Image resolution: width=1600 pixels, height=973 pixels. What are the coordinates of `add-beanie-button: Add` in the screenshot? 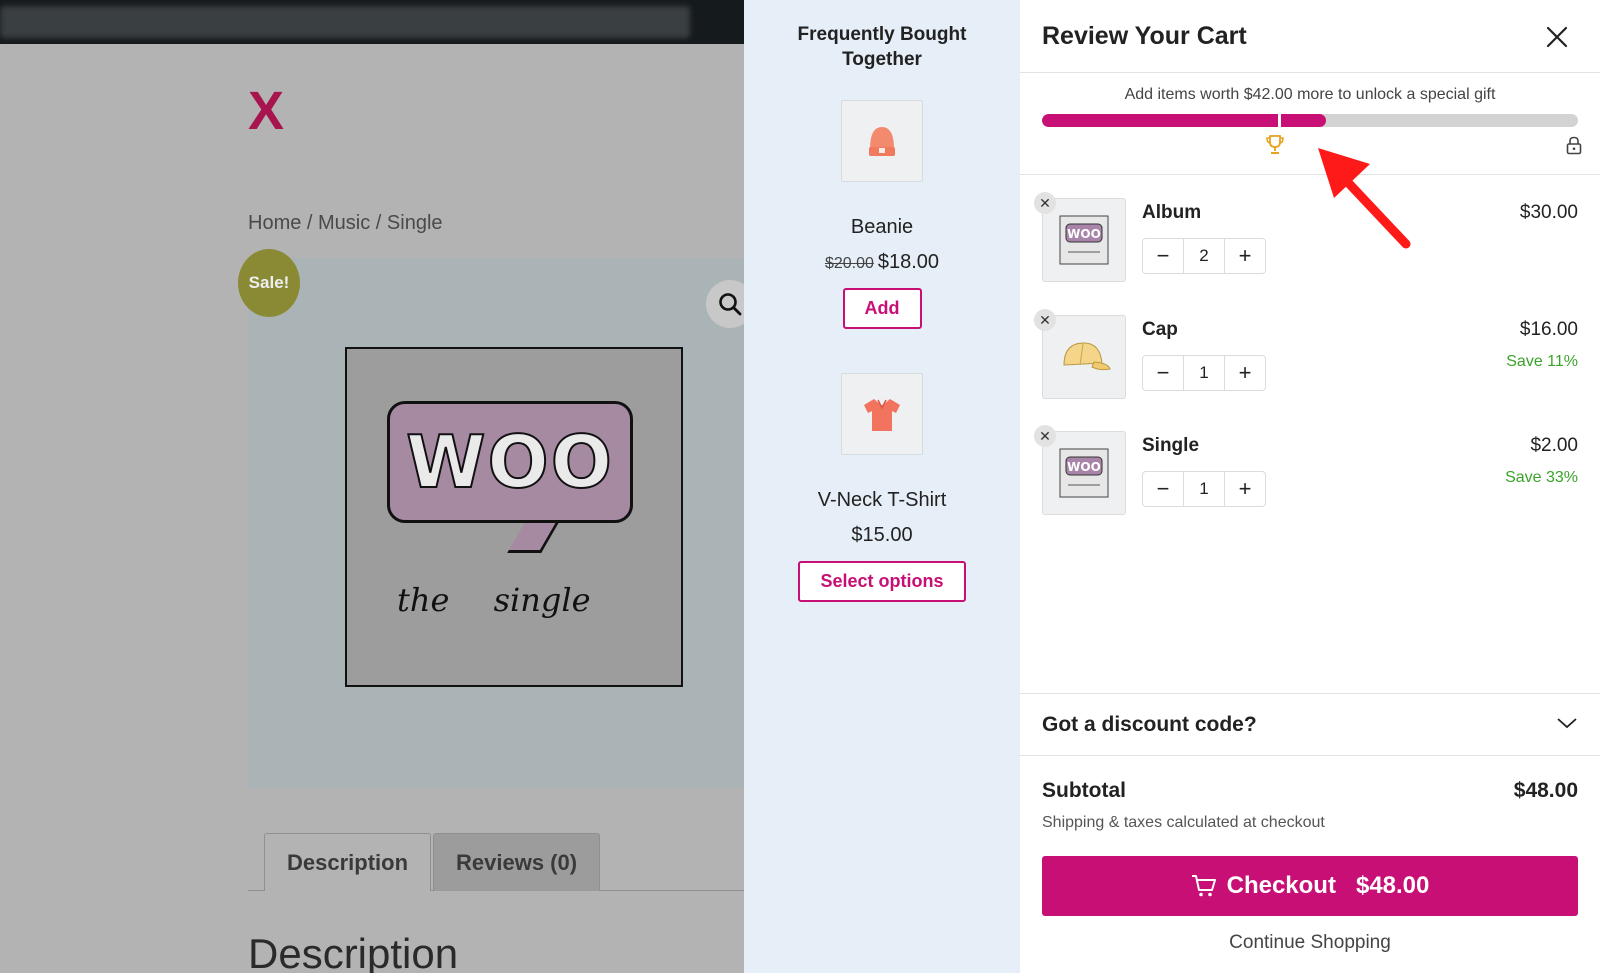 It's located at (882, 308).